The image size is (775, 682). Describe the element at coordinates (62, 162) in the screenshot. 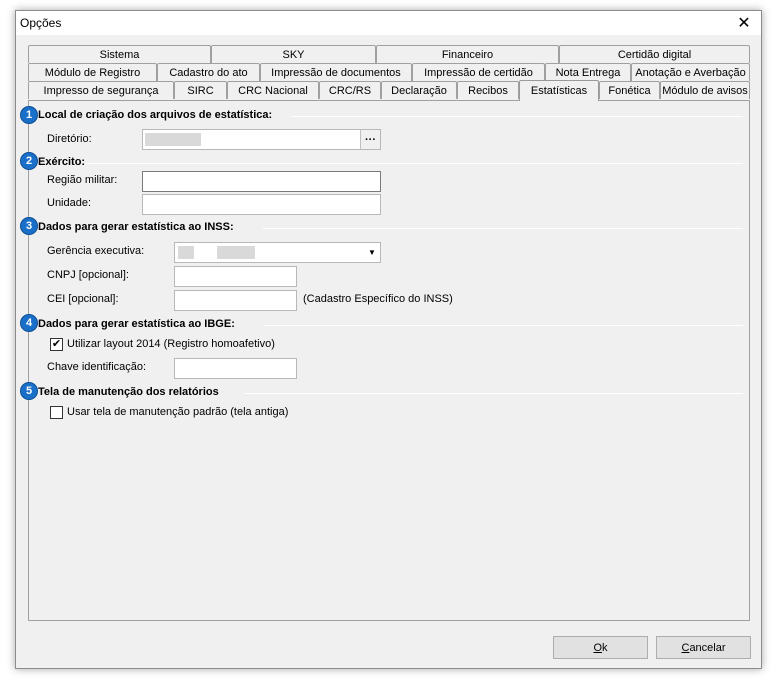

I see `section-exercito-title: Exército:` at that location.